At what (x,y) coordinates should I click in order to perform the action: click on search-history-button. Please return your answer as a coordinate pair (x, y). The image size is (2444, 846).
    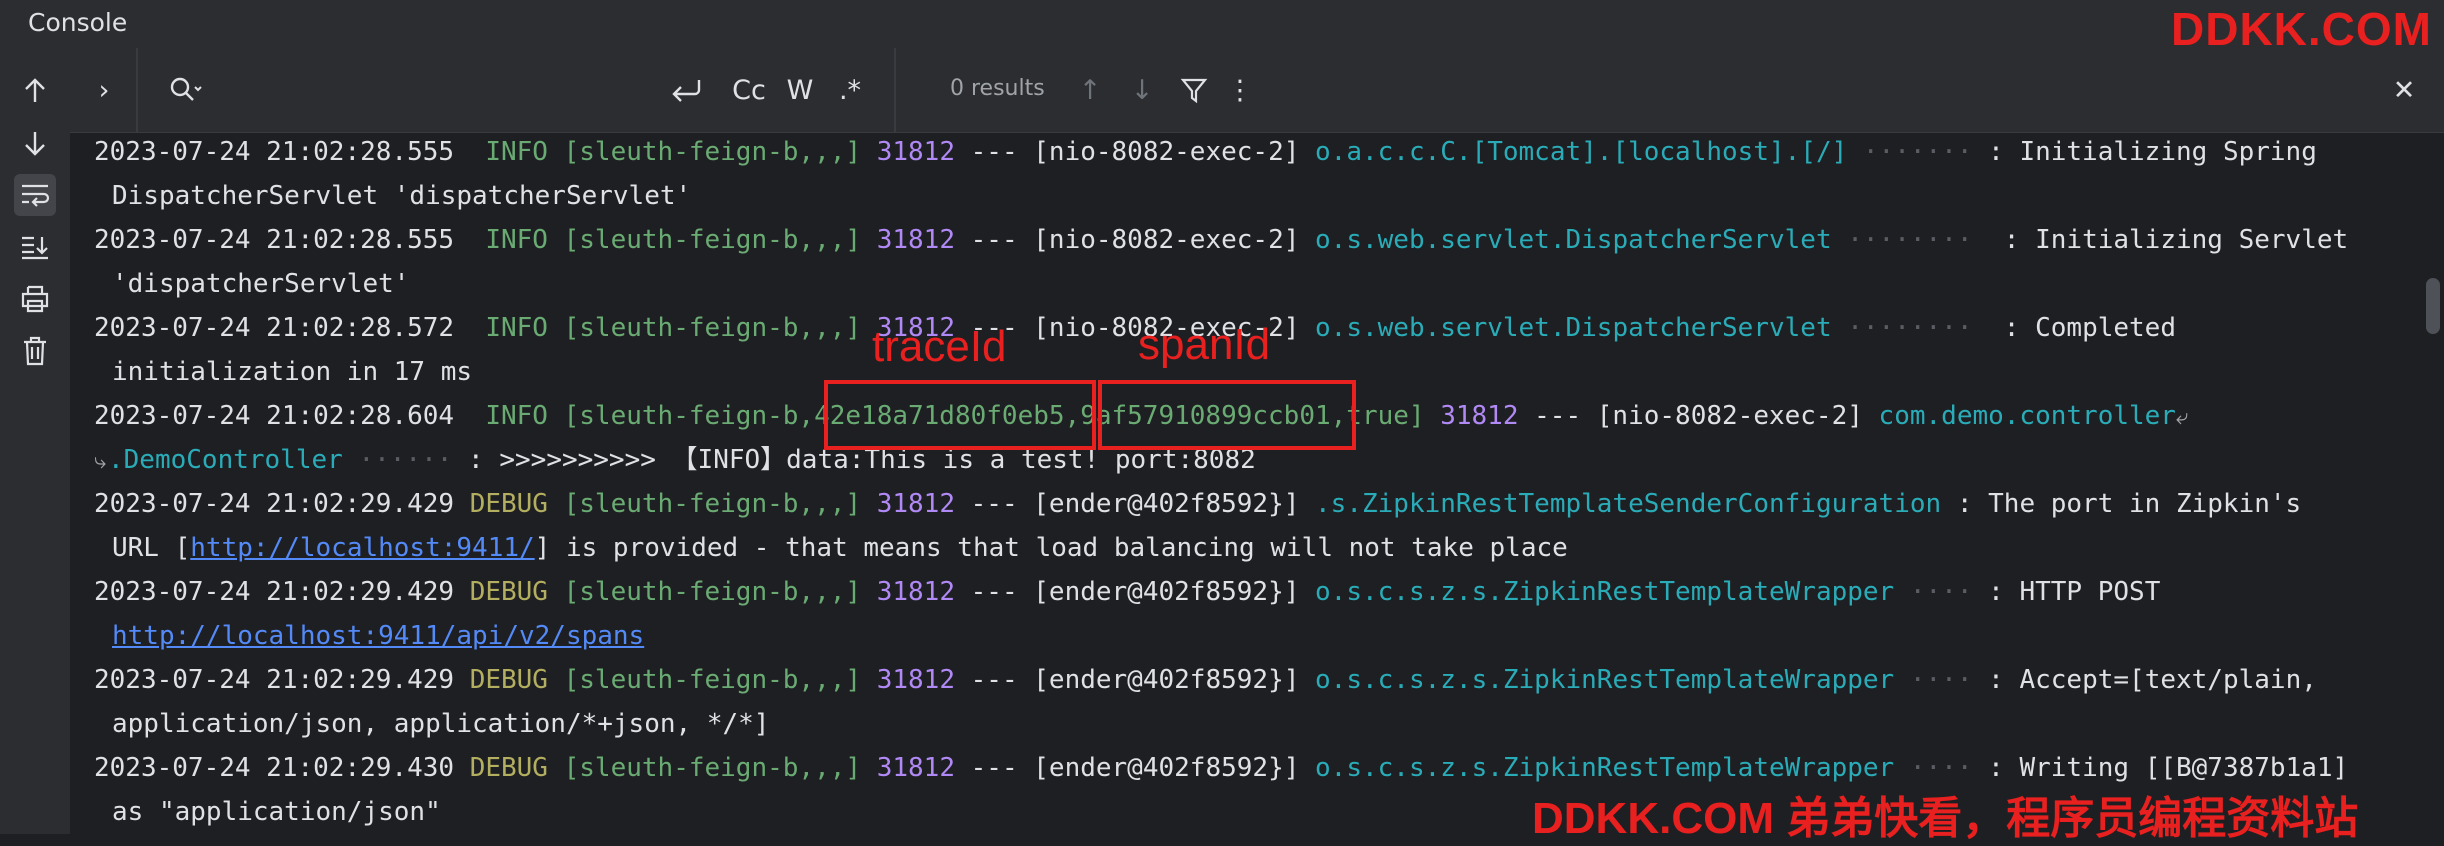
    Looking at the image, I should click on (186, 90).